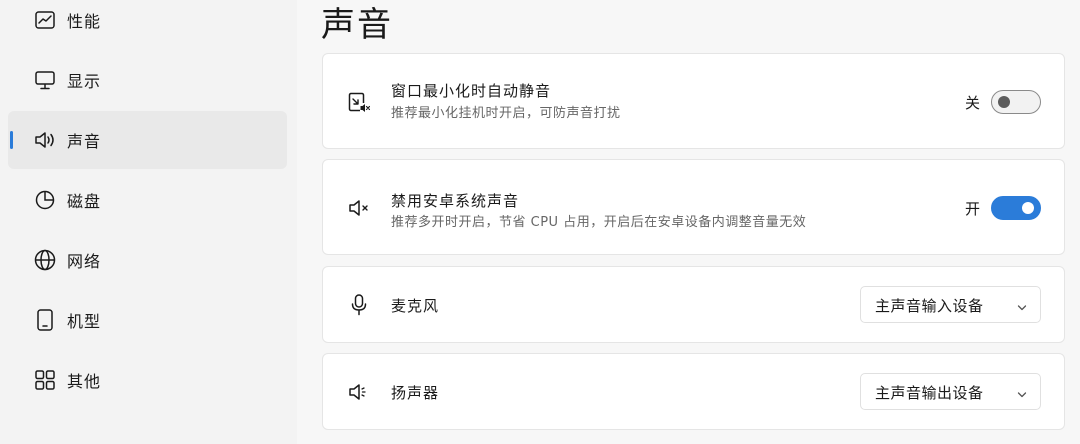 This screenshot has height=444, width=1080. Describe the element at coordinates (45, 20) in the screenshot. I see `performance-chart-icon` at that location.